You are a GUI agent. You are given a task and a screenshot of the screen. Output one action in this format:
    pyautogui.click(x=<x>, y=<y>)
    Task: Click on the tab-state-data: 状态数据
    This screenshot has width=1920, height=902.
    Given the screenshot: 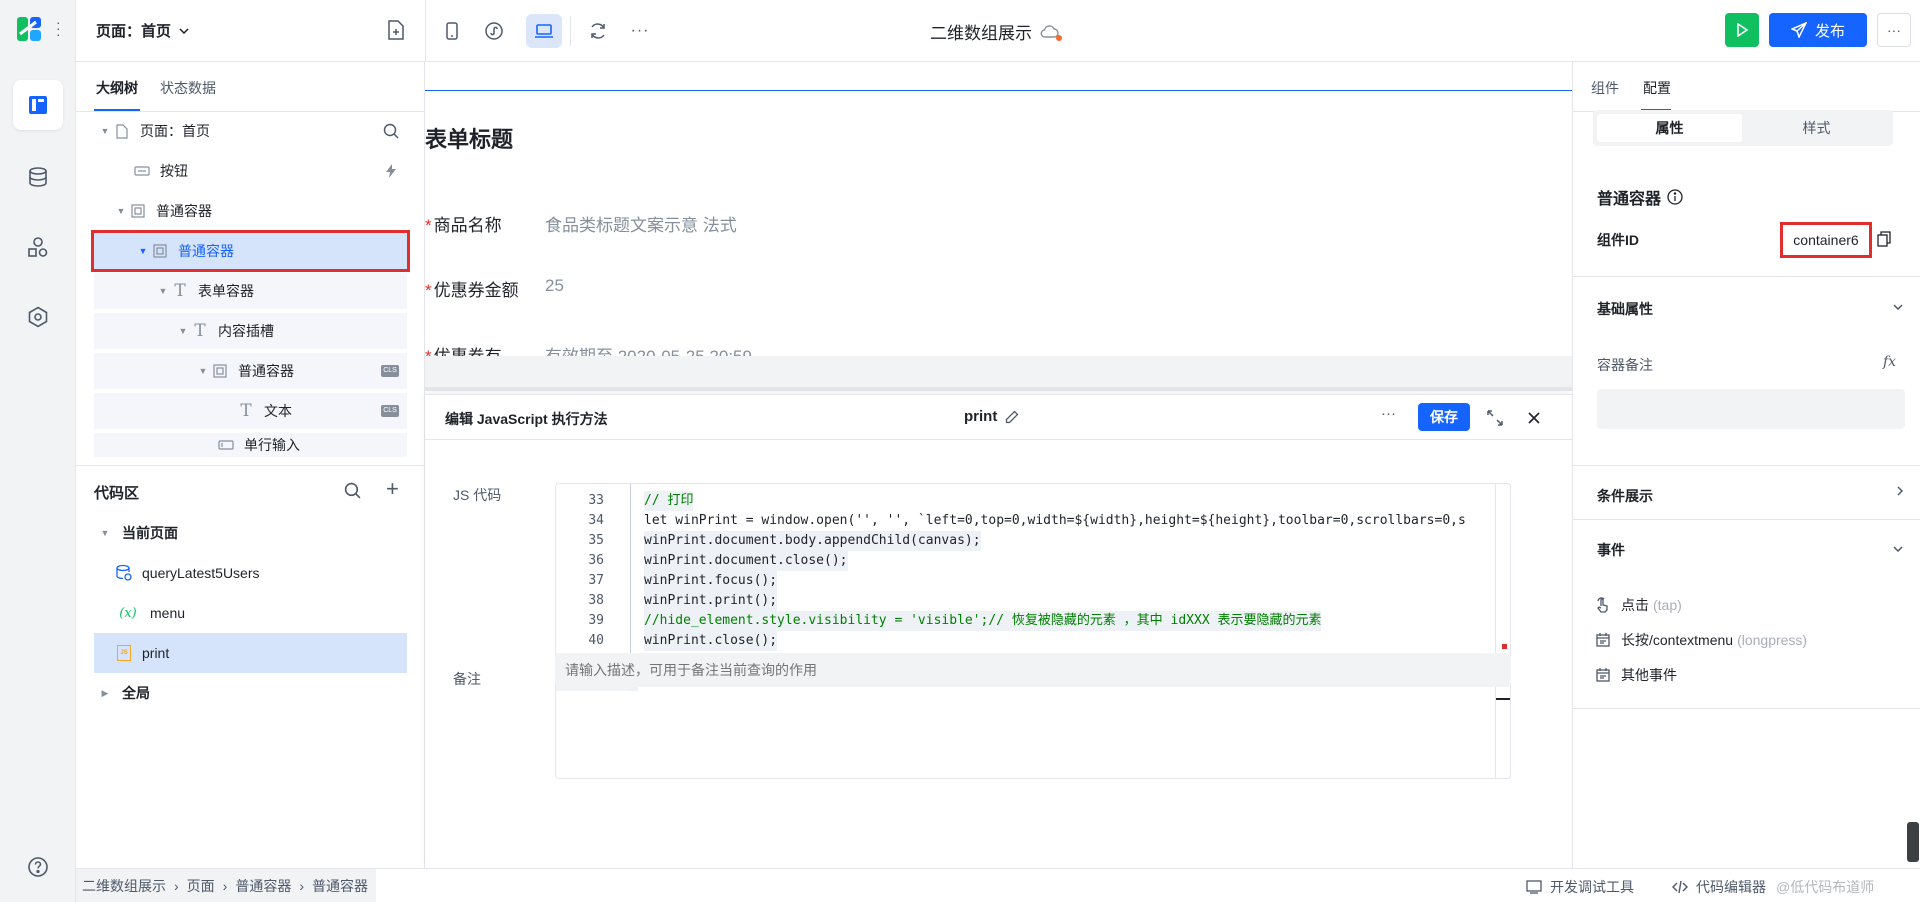 What is the action you would take?
    pyautogui.click(x=188, y=88)
    